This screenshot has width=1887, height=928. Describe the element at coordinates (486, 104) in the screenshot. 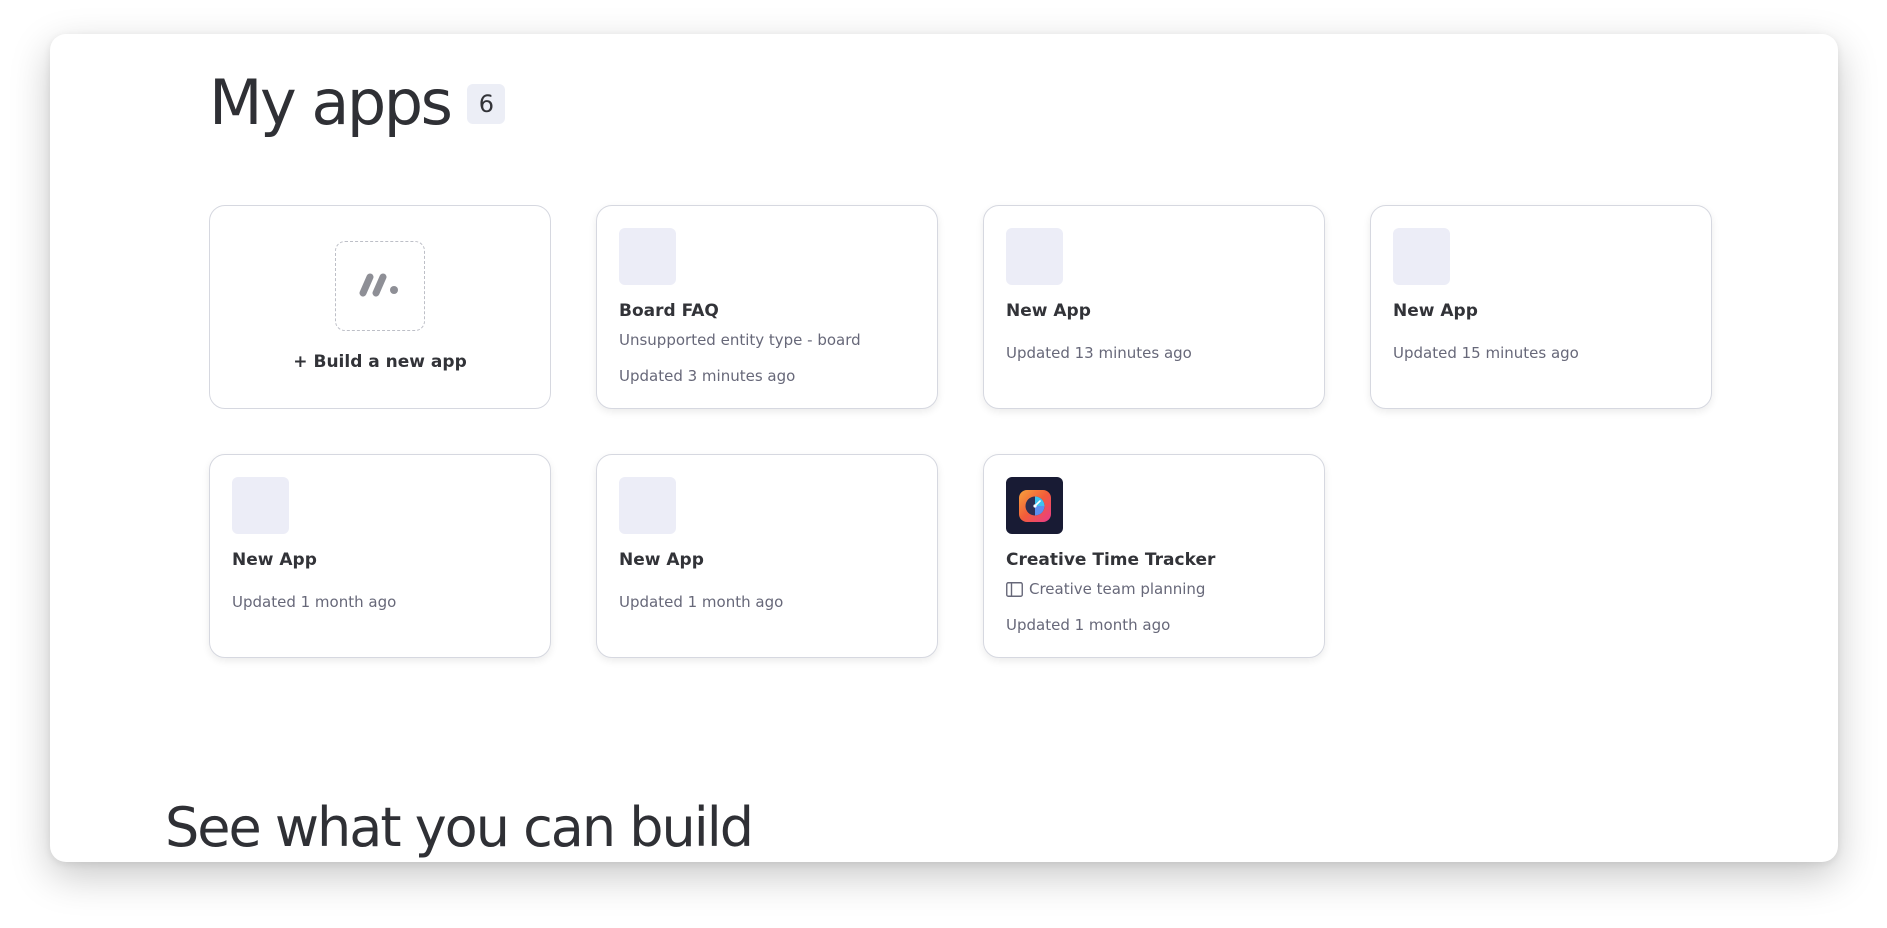

I see `apps-count-badge: 6` at that location.